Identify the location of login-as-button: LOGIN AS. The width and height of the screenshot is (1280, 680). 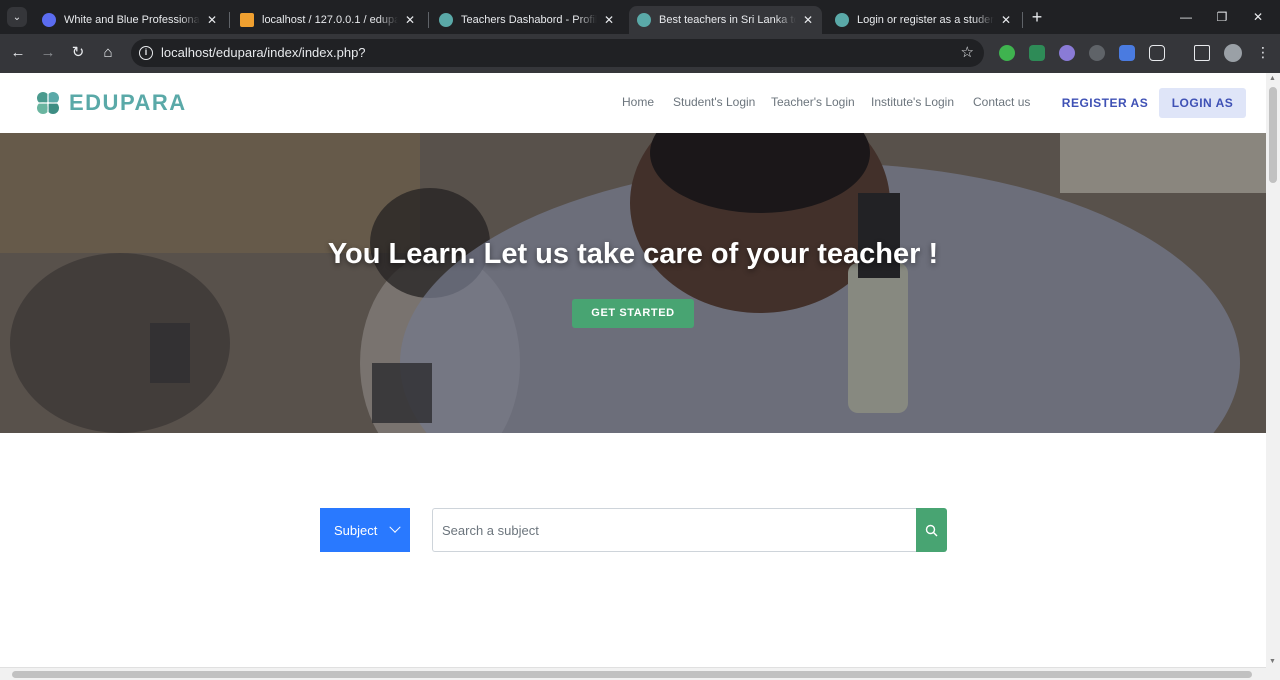
(1202, 103).